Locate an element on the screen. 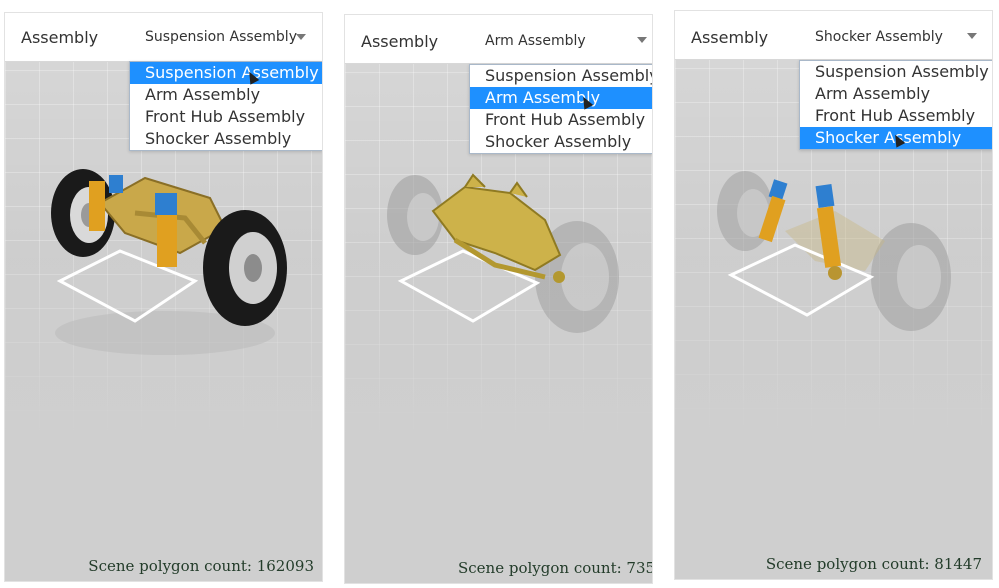 This screenshot has height=588, width=999. polygon-count-label: Scene polygon count: 81447 is located at coordinates (873, 564).